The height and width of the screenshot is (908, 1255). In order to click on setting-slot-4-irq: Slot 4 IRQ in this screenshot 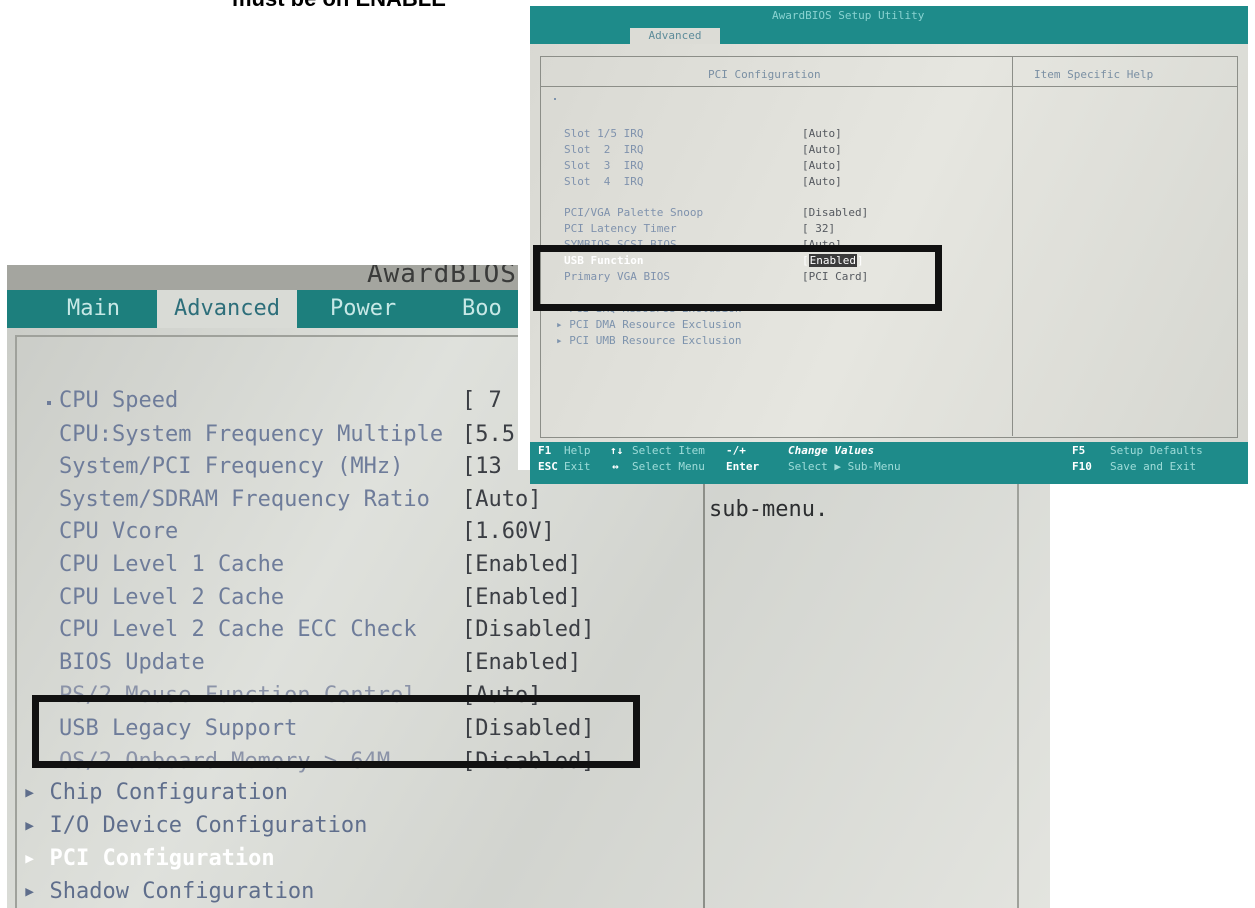, I will do `click(603, 181)`.